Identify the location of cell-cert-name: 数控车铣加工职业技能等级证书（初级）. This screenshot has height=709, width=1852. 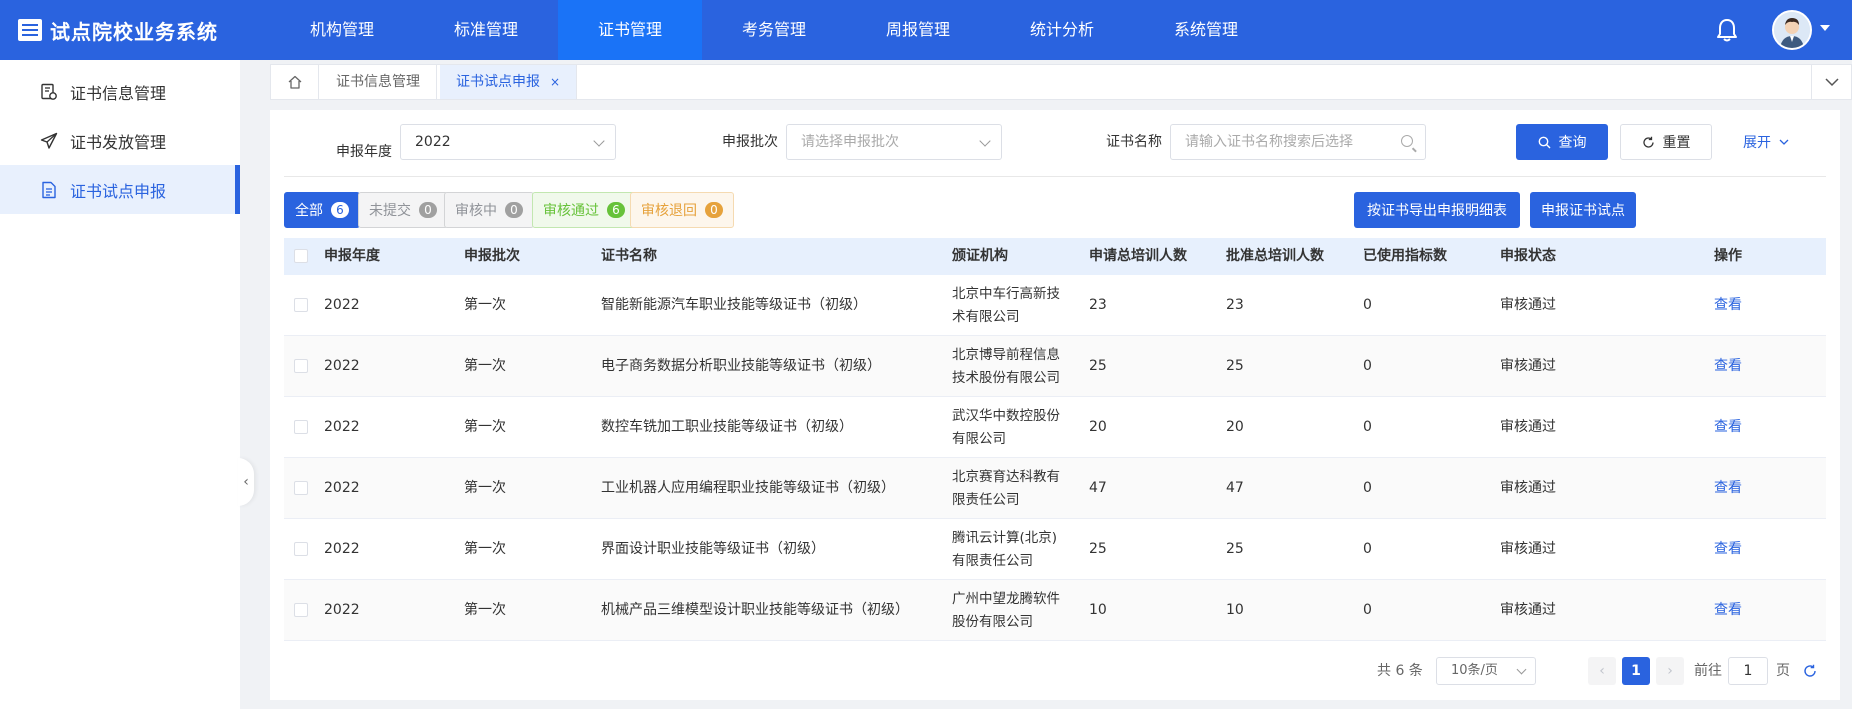
(727, 427).